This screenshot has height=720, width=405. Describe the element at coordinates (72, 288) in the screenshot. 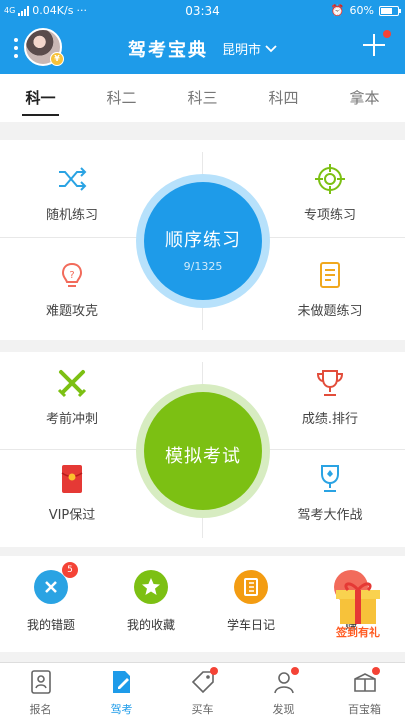

I see `difficult-questions: ? 难题攻克` at that location.